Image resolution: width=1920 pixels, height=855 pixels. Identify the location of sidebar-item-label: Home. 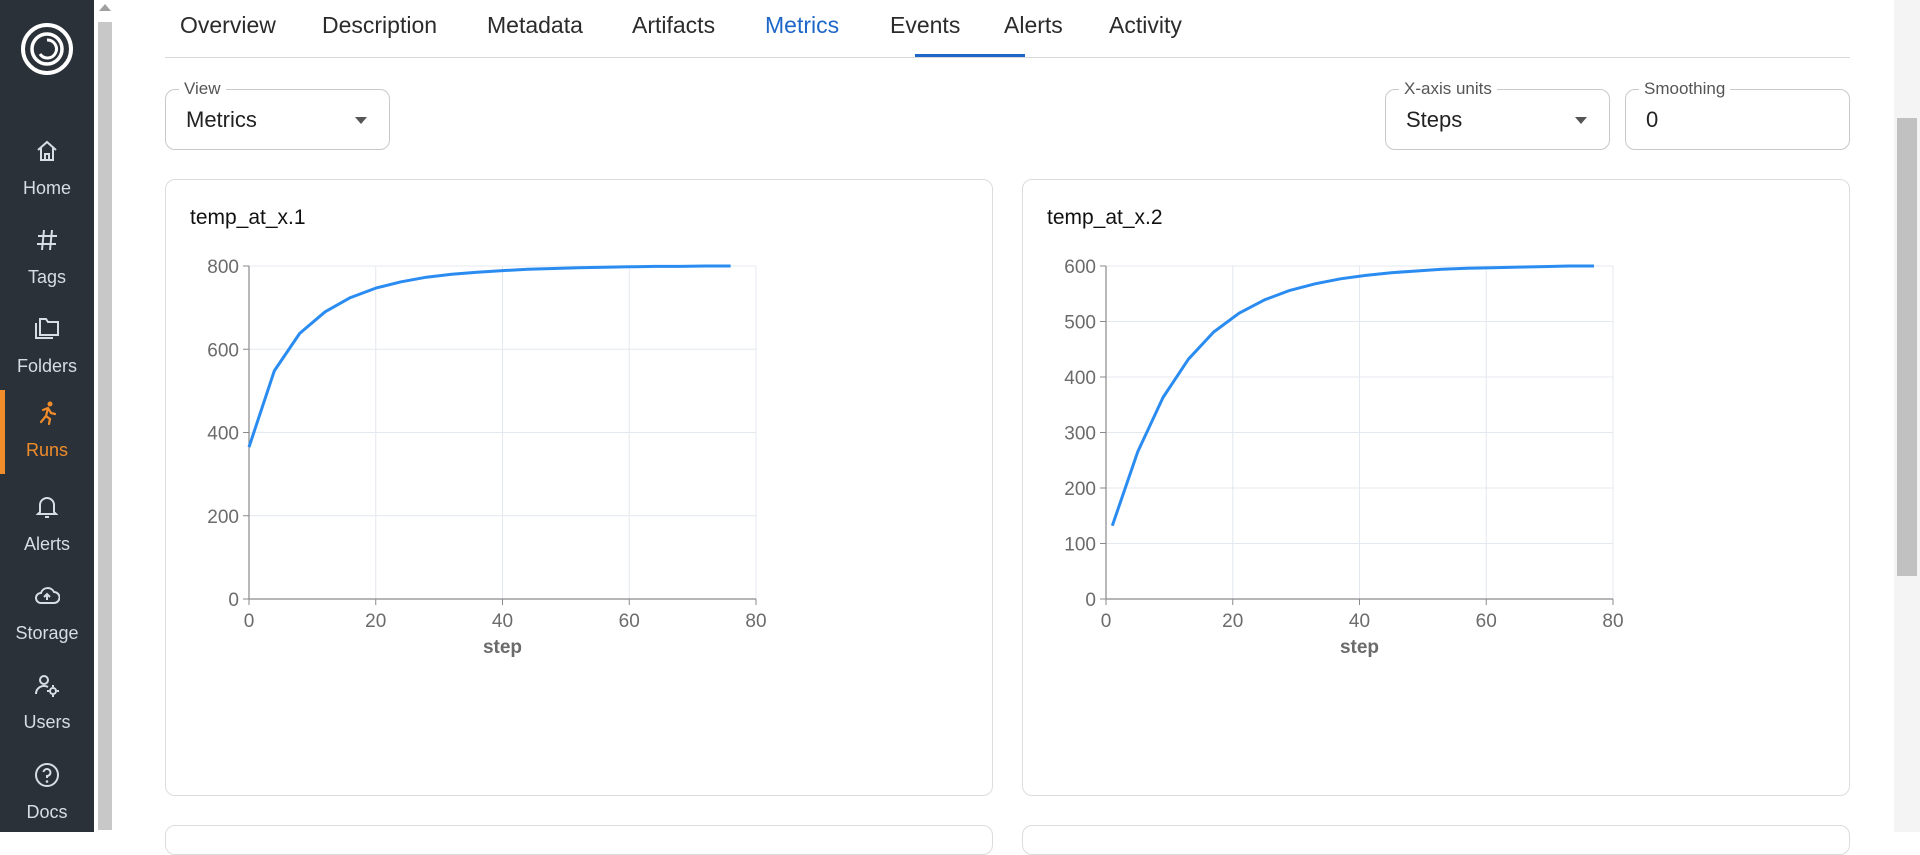
(46, 188).